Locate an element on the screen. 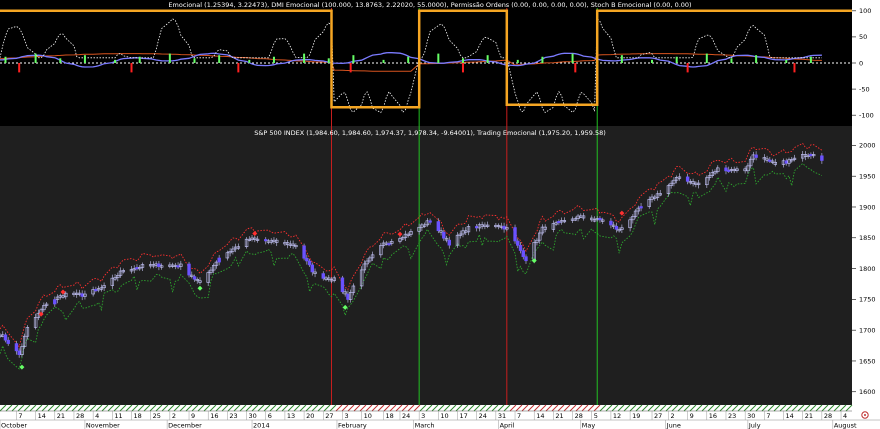 The width and height of the screenshot is (880, 429). x-day-label-24: 24 is located at coordinates (483, 416).